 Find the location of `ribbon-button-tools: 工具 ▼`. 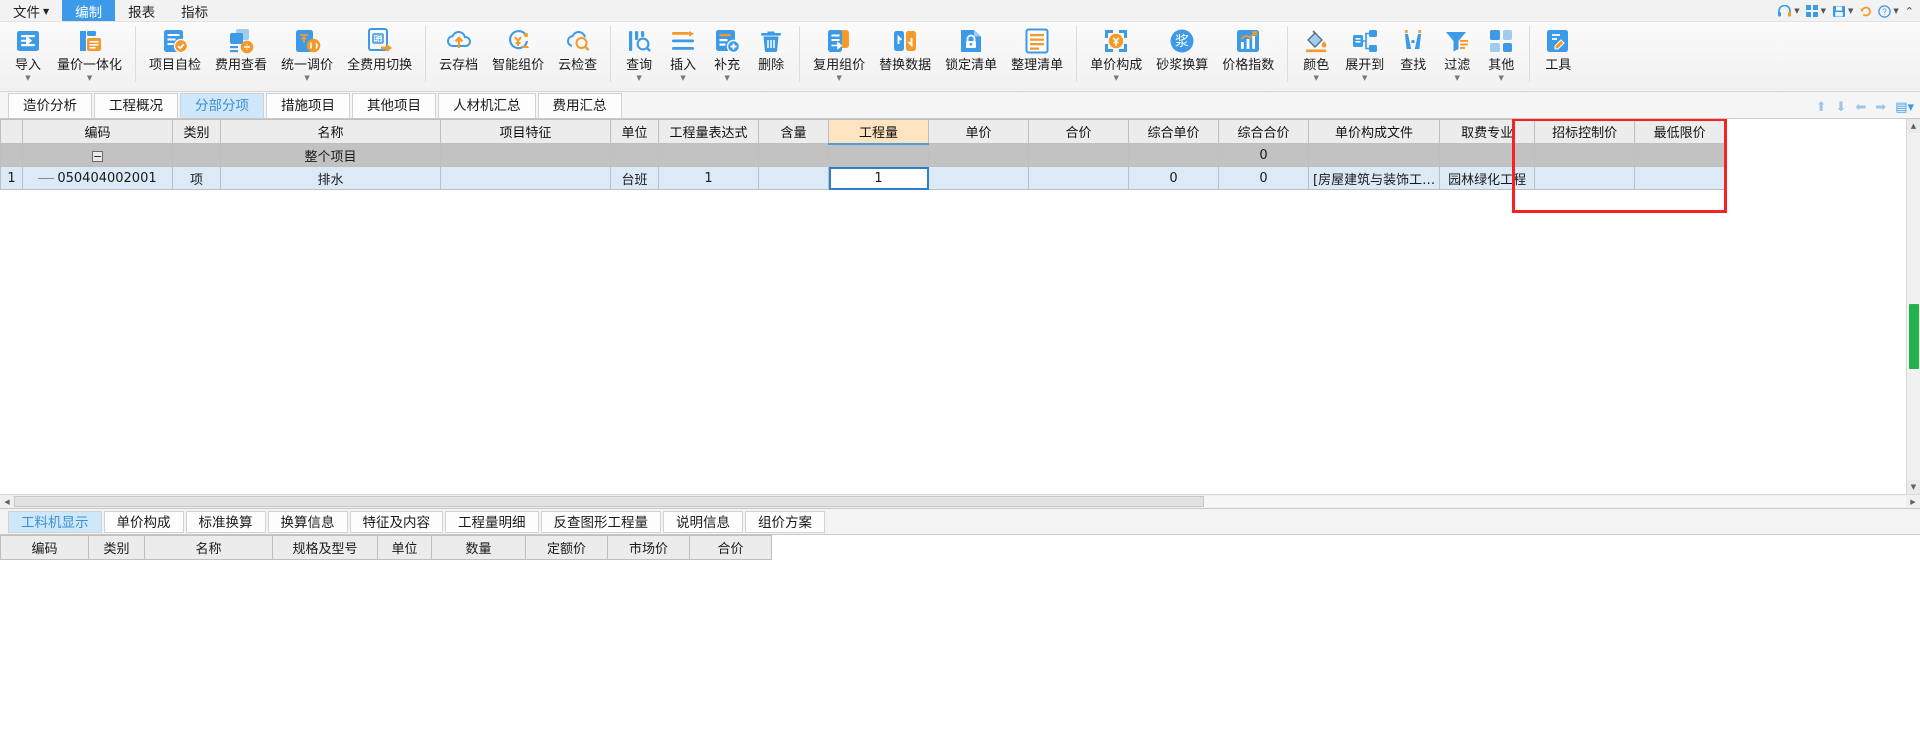

ribbon-button-tools: 工具 ▼ is located at coordinates (1558, 52).